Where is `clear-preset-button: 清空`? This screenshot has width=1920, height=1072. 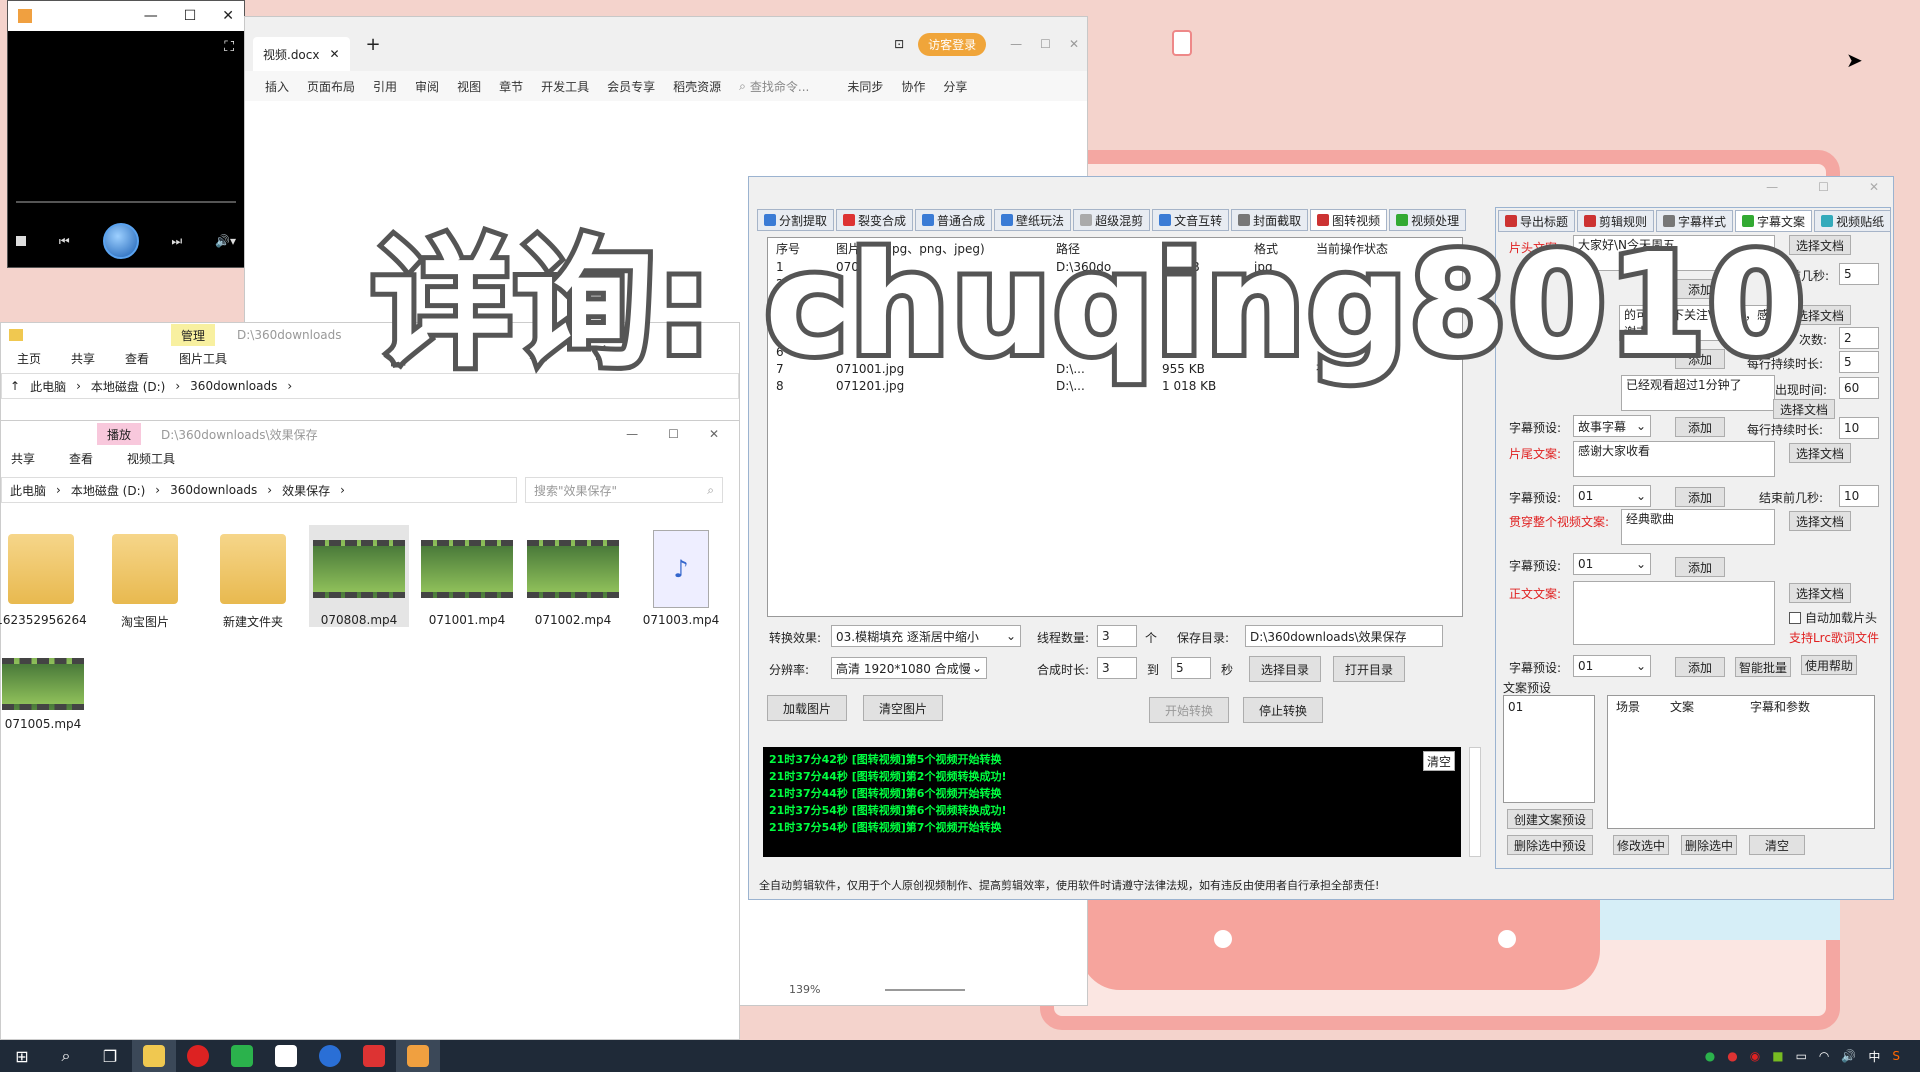 clear-preset-button: 清空 is located at coordinates (1777, 845).